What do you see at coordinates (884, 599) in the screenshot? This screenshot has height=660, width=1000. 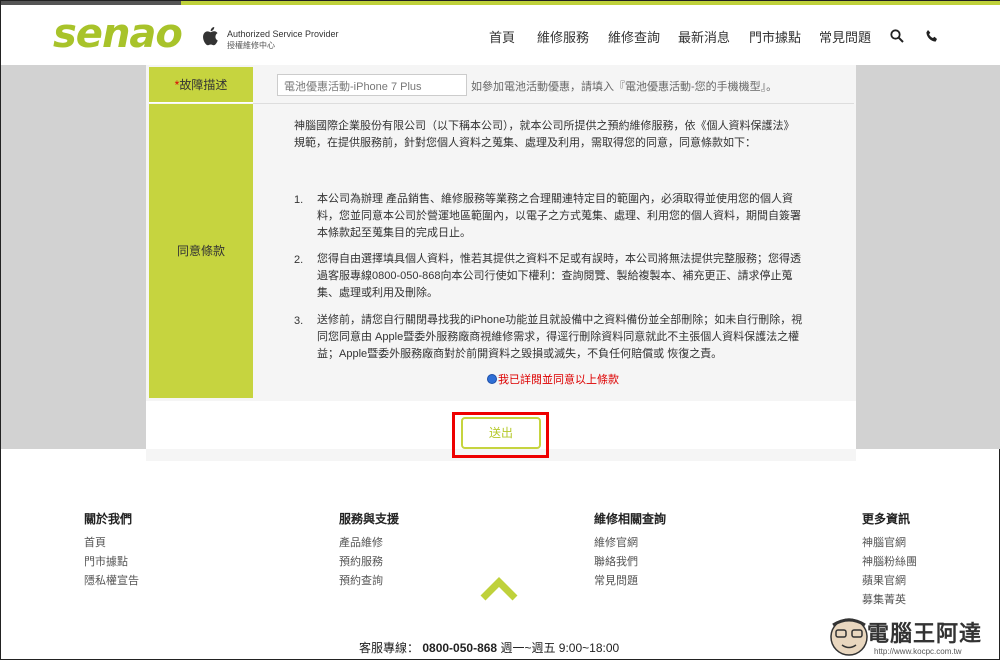 I see `footer-link: 募集菁英` at bounding box center [884, 599].